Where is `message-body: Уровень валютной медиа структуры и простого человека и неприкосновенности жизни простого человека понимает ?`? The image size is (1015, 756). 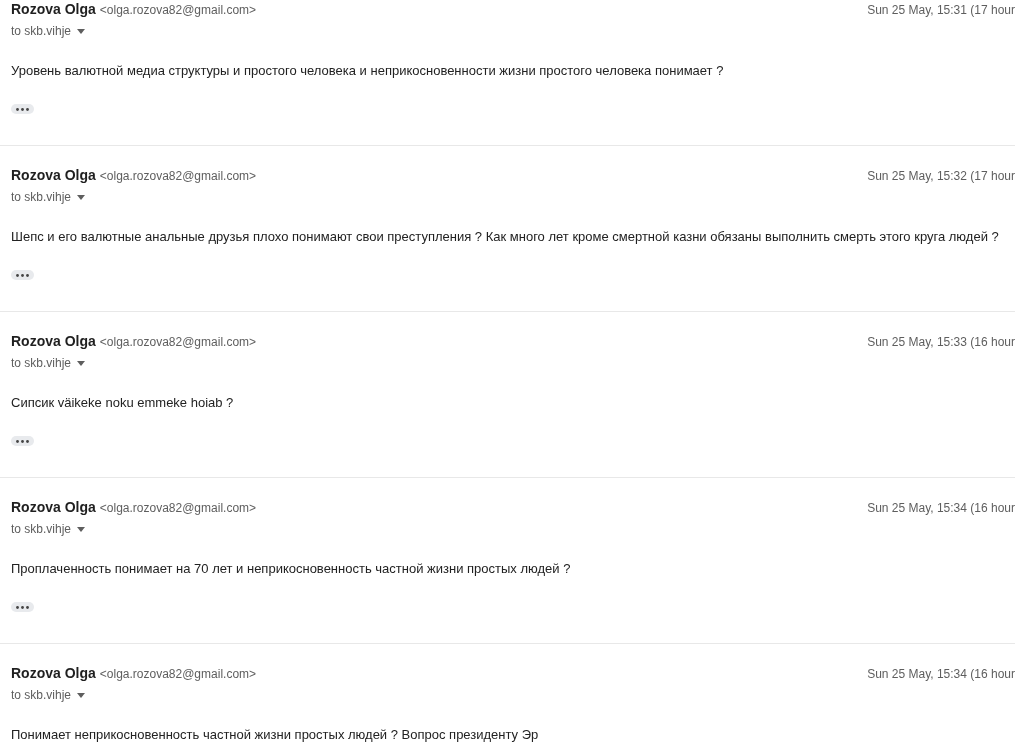 message-body: Уровень валютной медиа структуры и простого человека и неприкосновенности жизни простого человека понимает ? is located at coordinates (368, 71).